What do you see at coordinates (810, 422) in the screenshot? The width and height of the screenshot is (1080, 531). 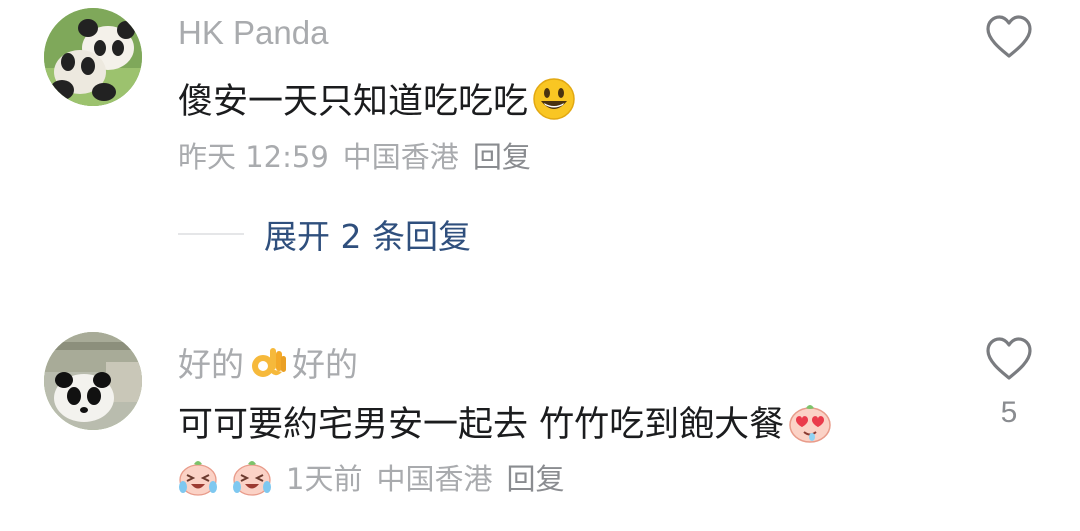 I see `heart-eyes-emoji-icon` at bounding box center [810, 422].